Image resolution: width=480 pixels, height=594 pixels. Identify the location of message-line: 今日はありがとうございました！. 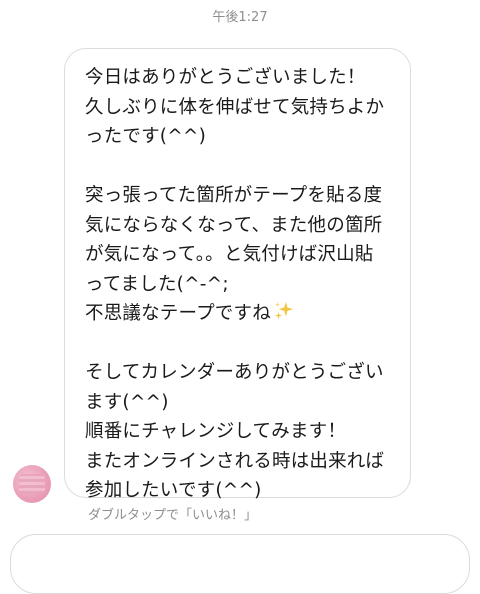
(225, 77).